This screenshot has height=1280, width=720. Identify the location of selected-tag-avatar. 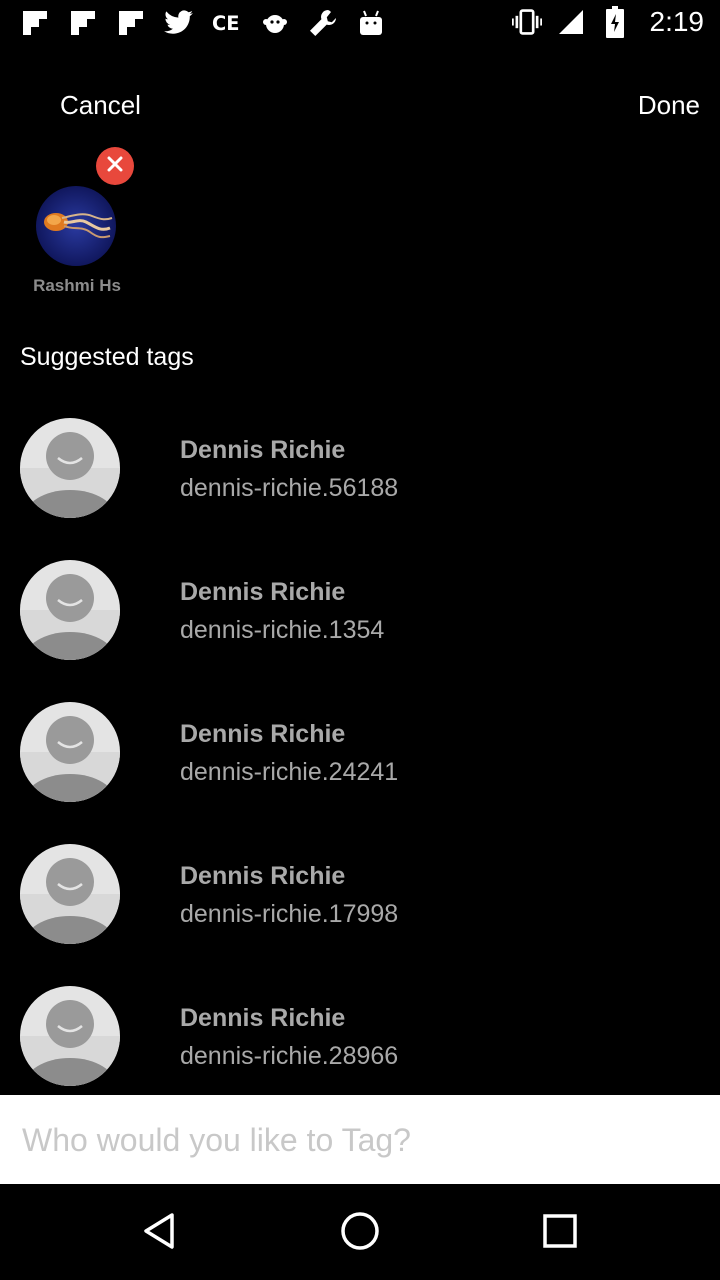
(77, 227).